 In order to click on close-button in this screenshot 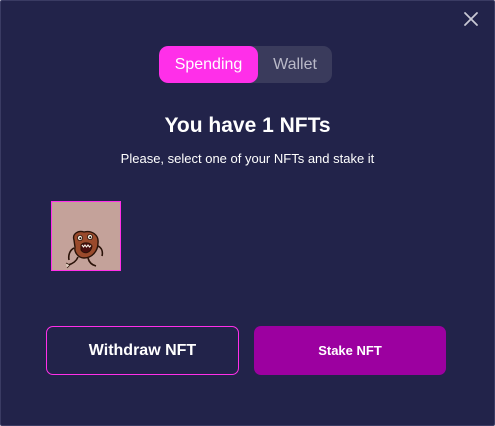, I will do `click(471, 19)`.